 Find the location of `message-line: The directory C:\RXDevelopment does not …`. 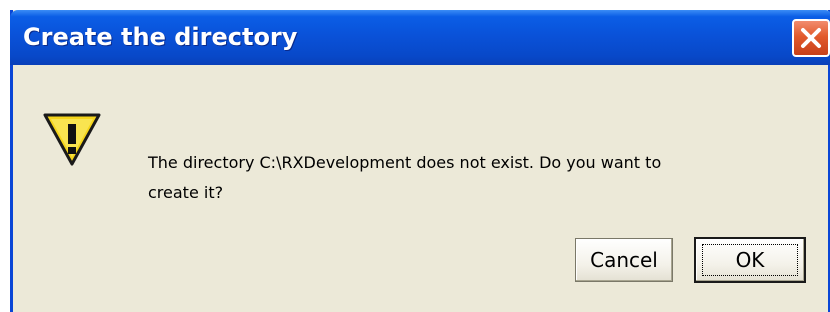

message-line: The directory C:\RXDevelopment does not … is located at coordinates (405, 162).